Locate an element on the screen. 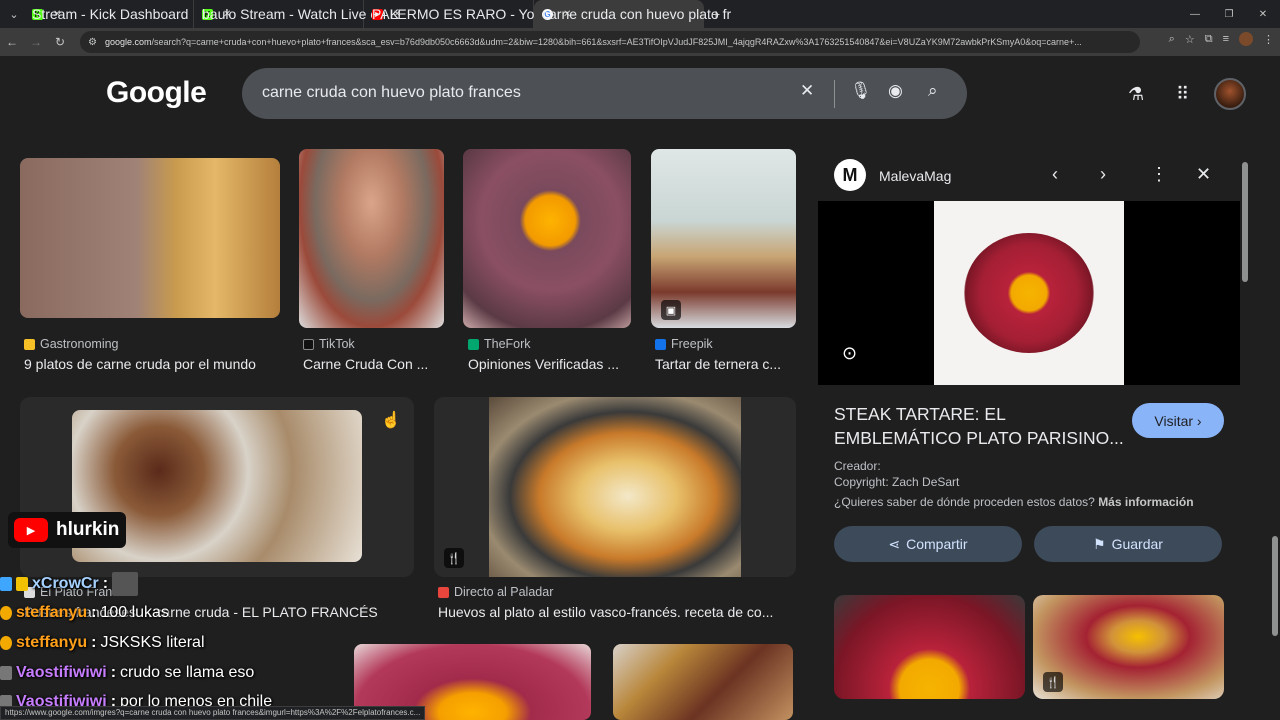 This screenshot has width=1280, height=720. result-source: Freepik is located at coordinates (684, 344).